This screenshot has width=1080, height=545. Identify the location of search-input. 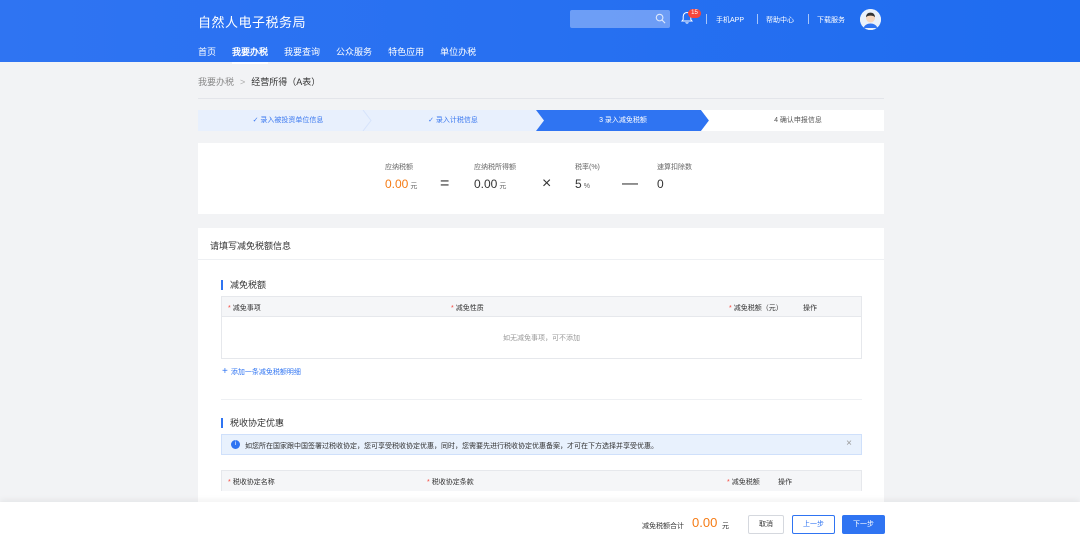
(620, 19).